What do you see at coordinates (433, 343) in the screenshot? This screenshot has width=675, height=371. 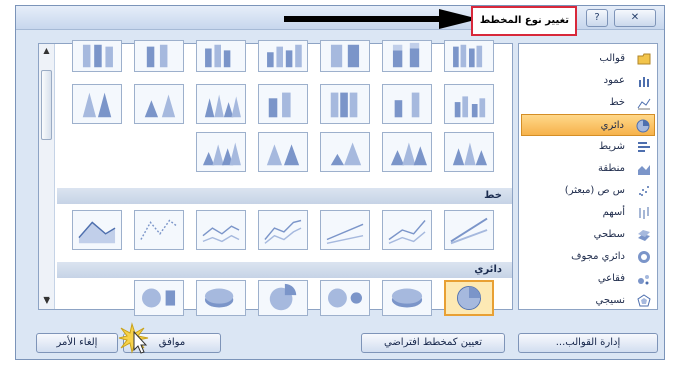 I see `set-as-default-button: تعيين كمخطط افتراضي` at bounding box center [433, 343].